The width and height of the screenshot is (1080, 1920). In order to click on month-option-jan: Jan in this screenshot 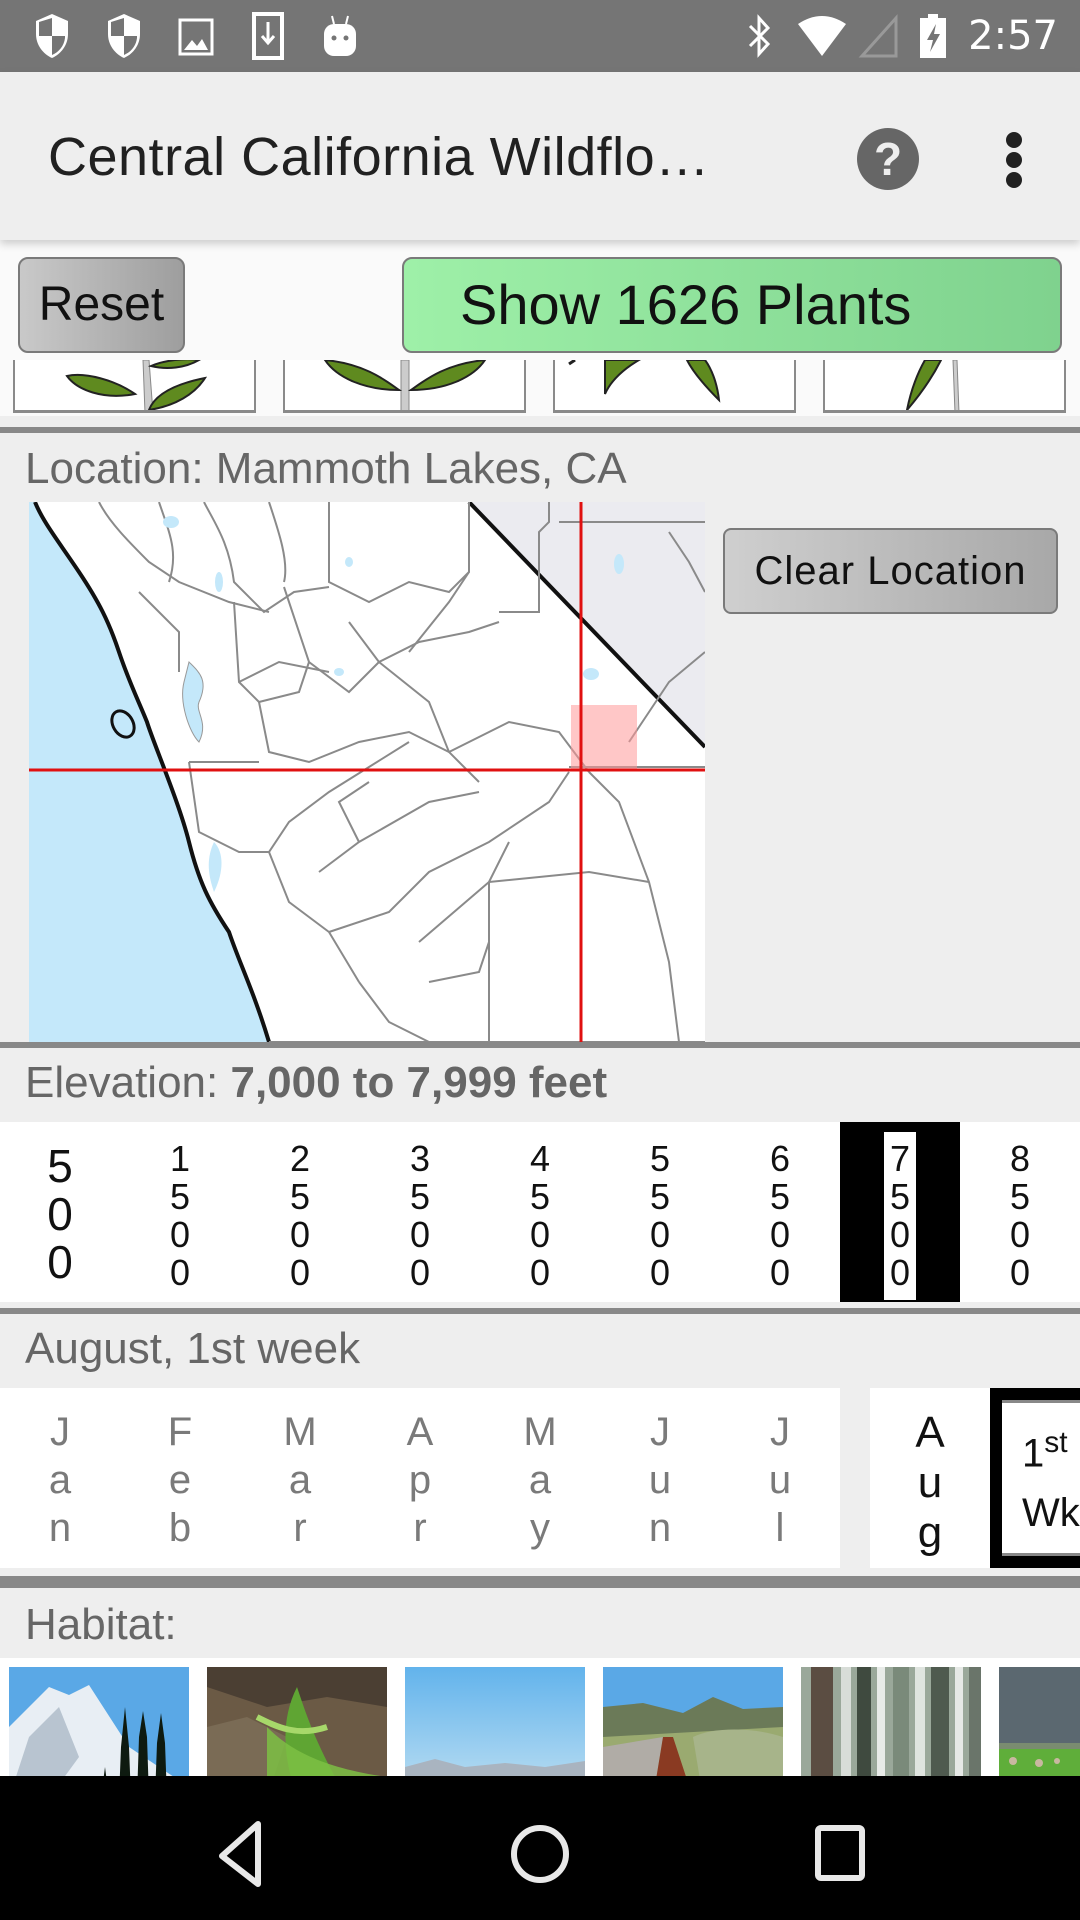, I will do `click(60, 1478)`.